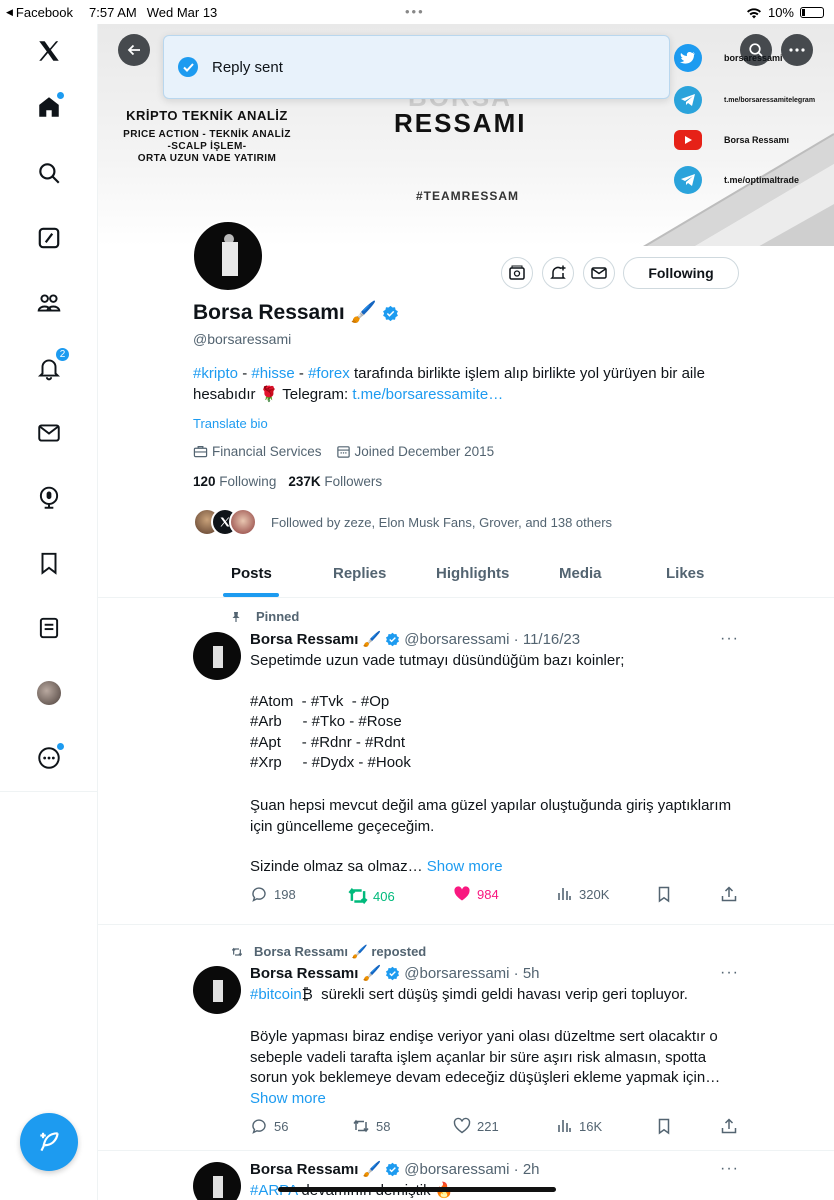 This screenshot has height=1200, width=834. I want to click on tweet-handle-time: @borsaressami · 2h, so click(471, 1169).